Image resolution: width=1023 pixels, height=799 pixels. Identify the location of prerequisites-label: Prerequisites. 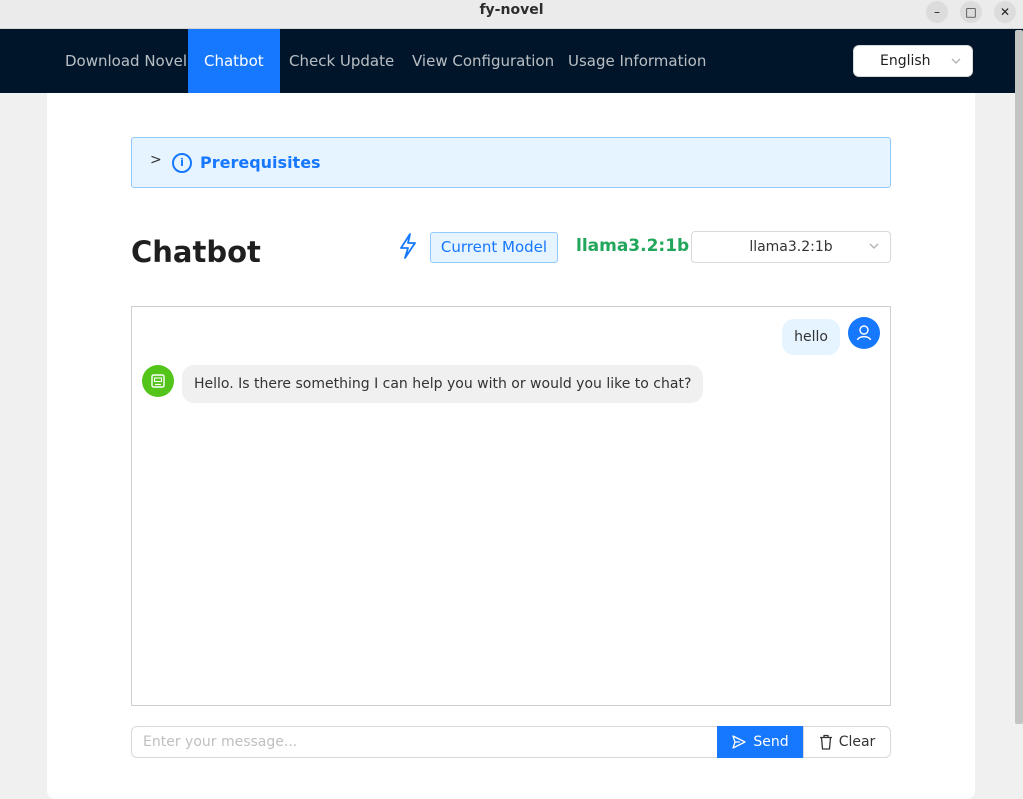
(260, 162).